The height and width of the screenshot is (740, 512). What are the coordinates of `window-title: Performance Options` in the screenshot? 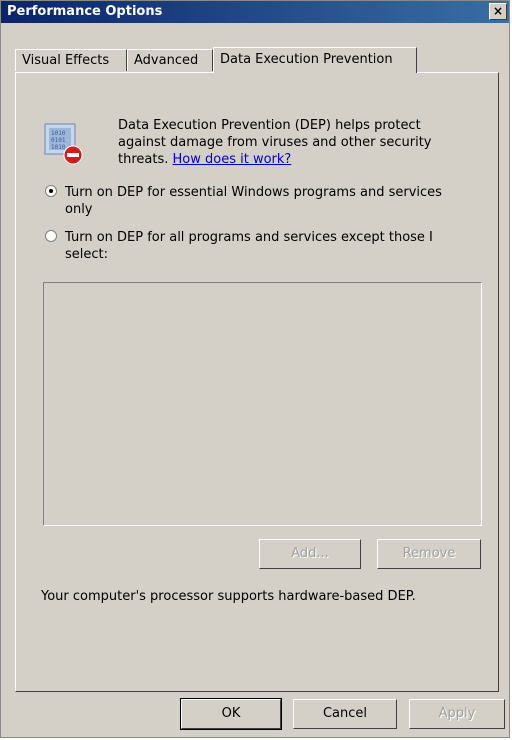 It's located at (85, 11).